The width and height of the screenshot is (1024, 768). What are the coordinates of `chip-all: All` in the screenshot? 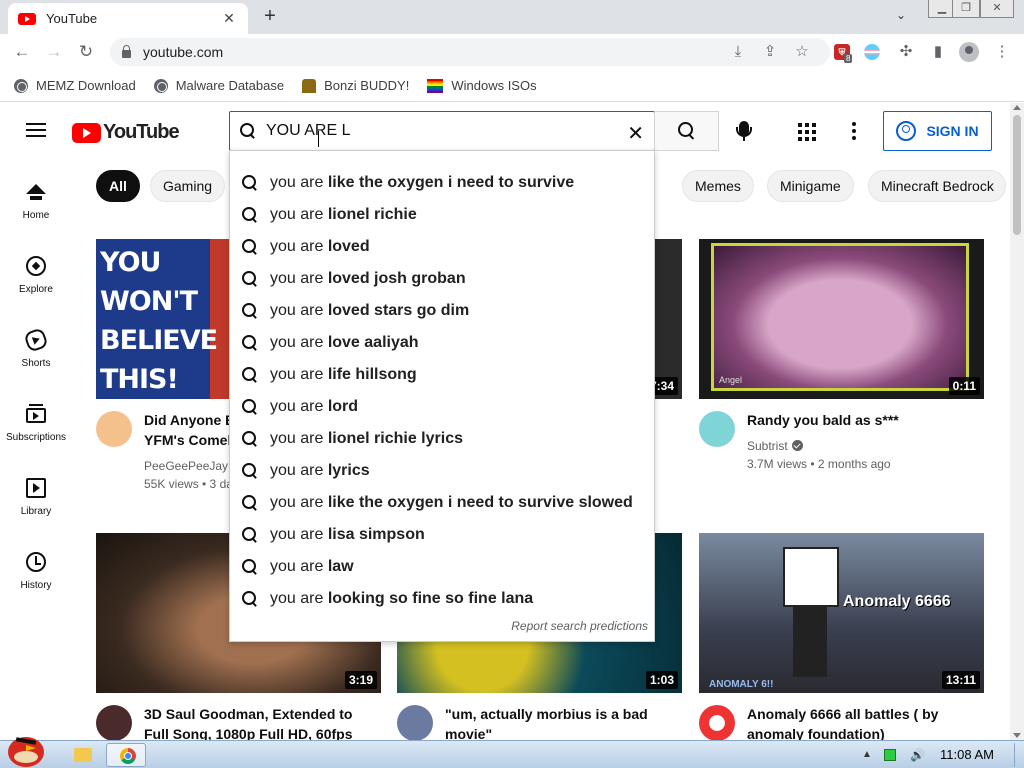 It's located at (118, 186).